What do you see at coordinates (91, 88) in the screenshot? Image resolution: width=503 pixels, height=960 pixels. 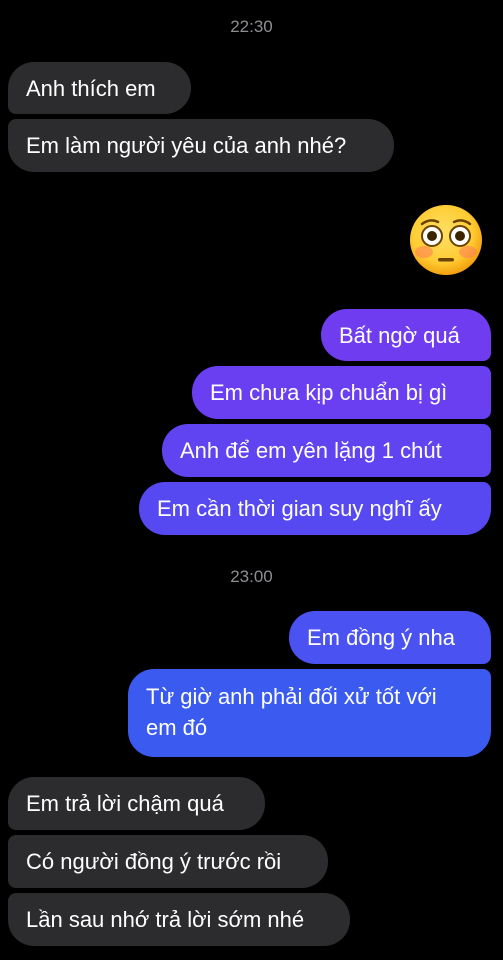 I see `message-text: Anh thích em` at bounding box center [91, 88].